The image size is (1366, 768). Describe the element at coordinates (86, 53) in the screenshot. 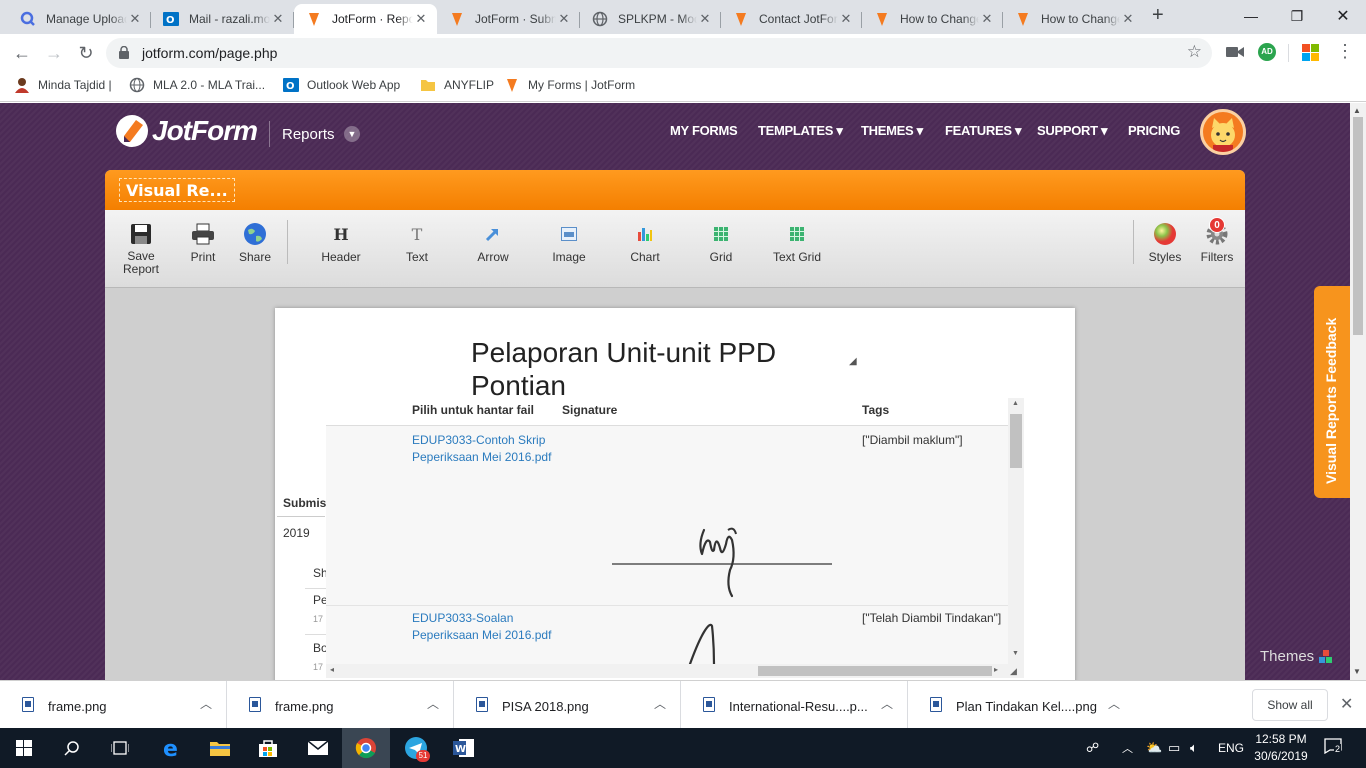

I see `reload-icon: ↻` at that location.